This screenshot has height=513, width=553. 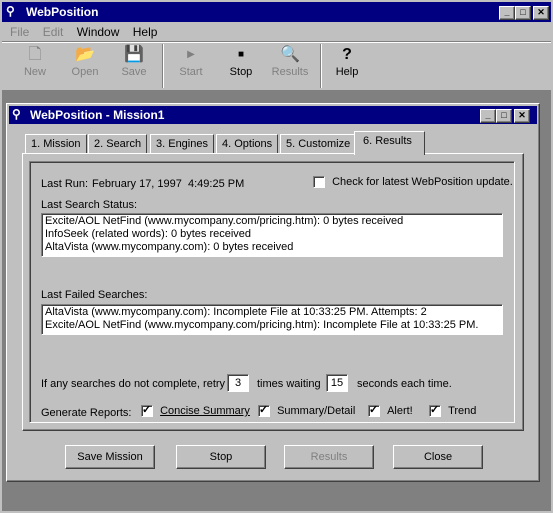 What do you see at coordinates (86, 413) in the screenshot?
I see `generate-reports-label: Generate Reports:` at bounding box center [86, 413].